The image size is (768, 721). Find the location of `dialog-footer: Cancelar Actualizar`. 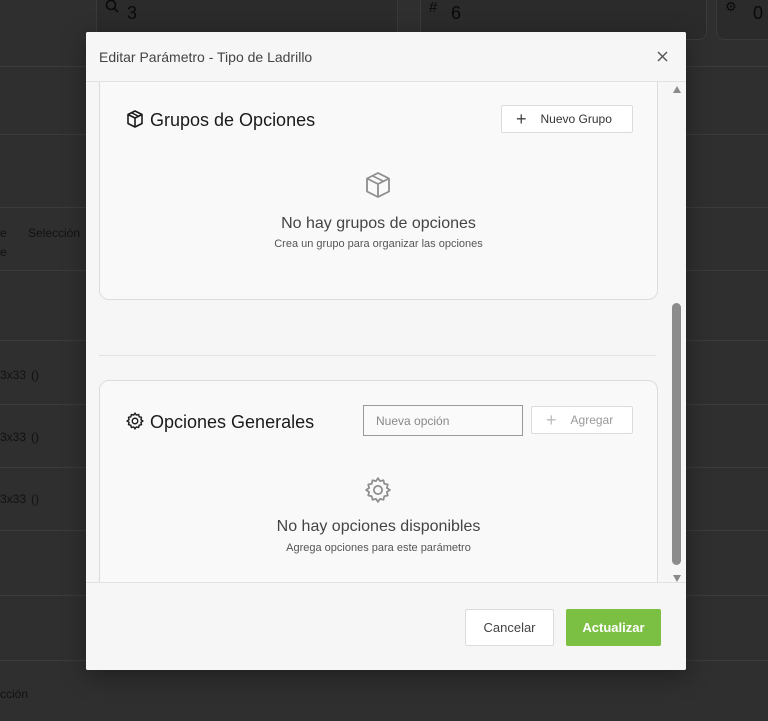

dialog-footer: Cancelar Actualizar is located at coordinates (386, 626).